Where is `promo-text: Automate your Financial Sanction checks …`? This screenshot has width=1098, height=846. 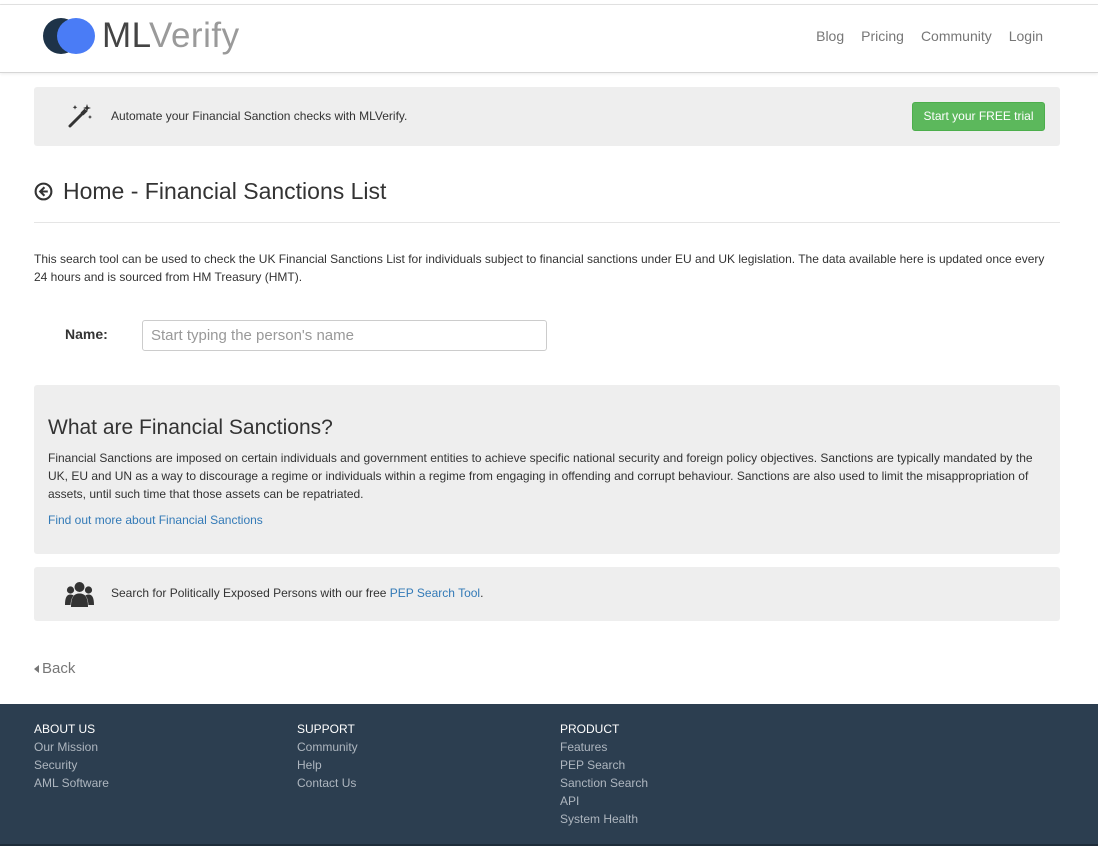
promo-text: Automate your Financial Sanction checks … is located at coordinates (259, 116).